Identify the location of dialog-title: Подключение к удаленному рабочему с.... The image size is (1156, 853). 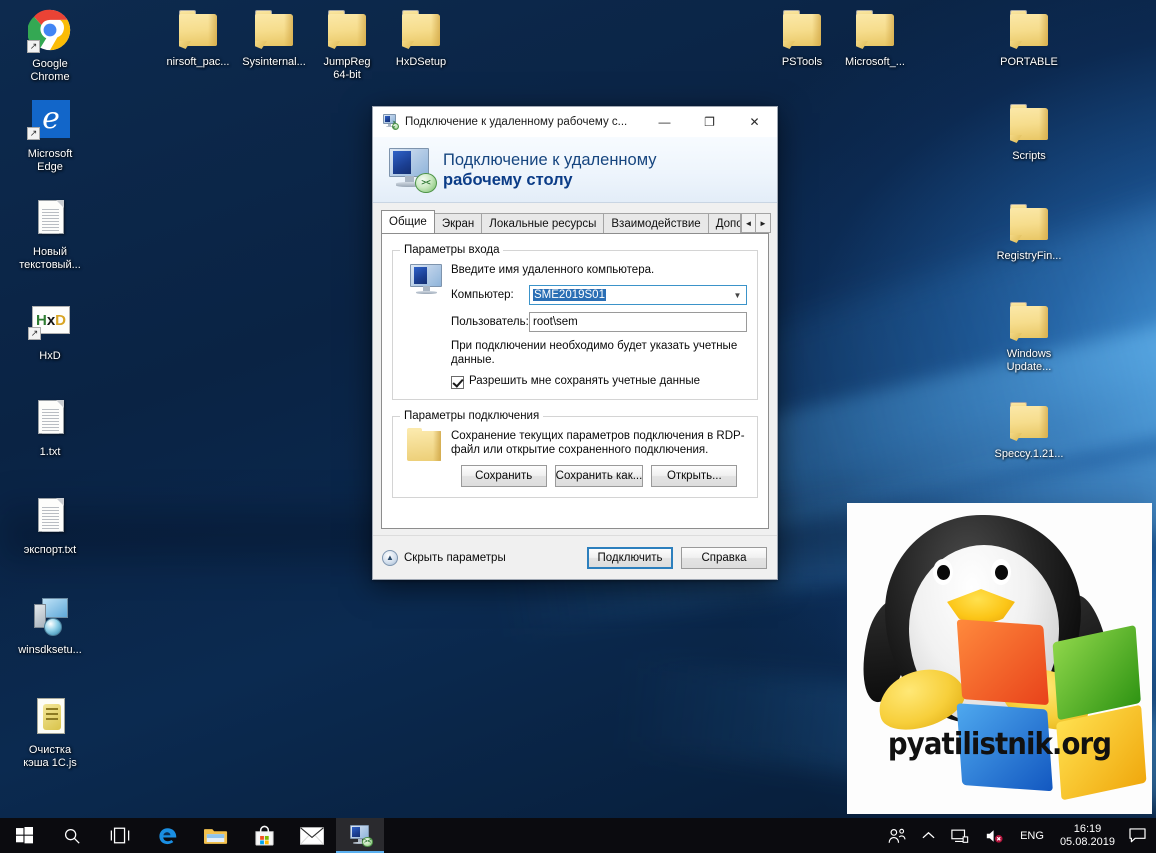
(516, 121).